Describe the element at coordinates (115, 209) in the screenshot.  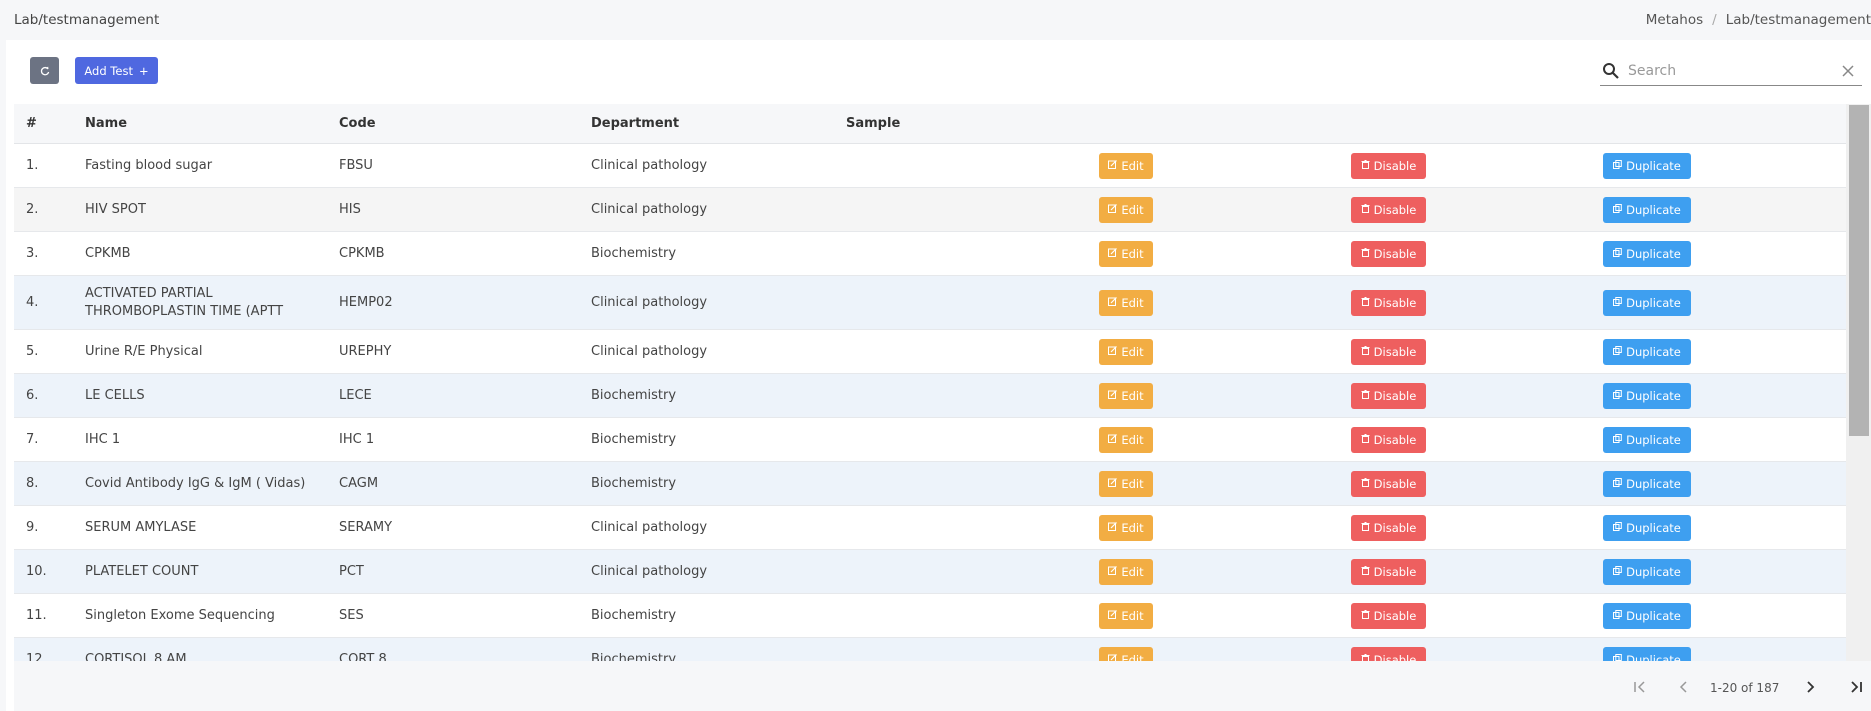
I see `test-name: HIV SPOT` at that location.